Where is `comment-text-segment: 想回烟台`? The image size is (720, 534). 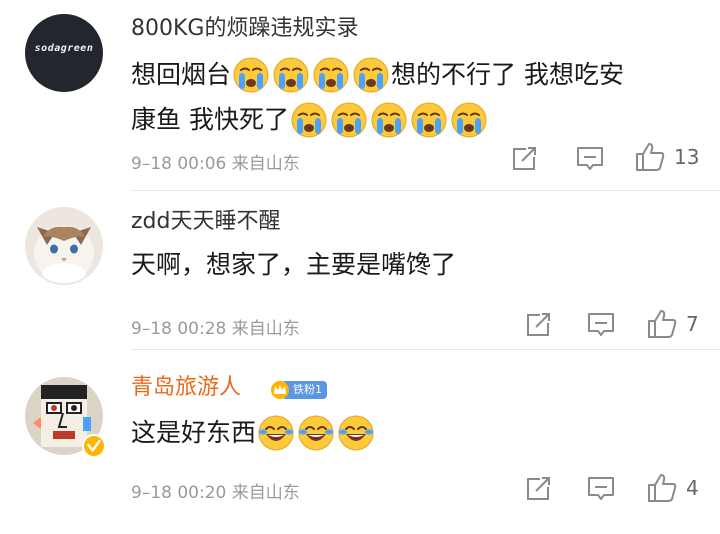
comment-text-segment: 想回烟台 is located at coordinates (181, 74).